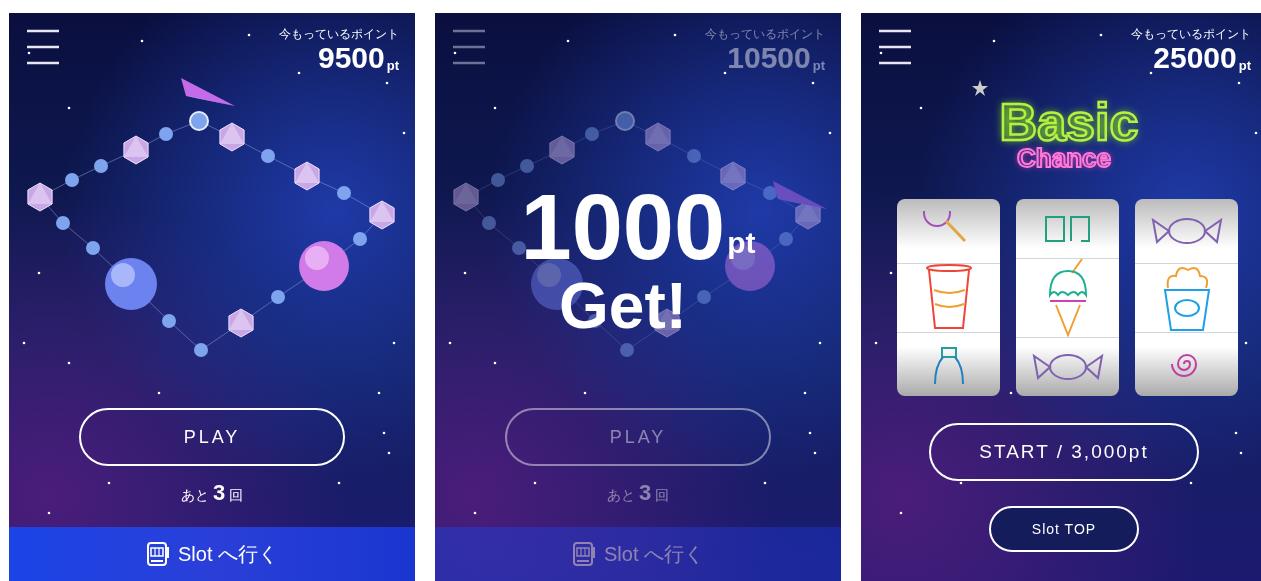 Image resolution: width=1261 pixels, height=581 pixels. I want to click on points-value: 25000, so click(1195, 58).